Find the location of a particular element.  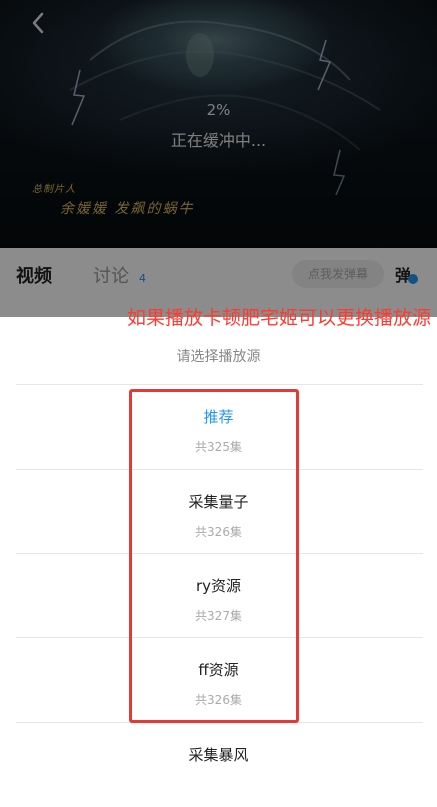

credit-names: 余媛媛 发飙的蜗牛 is located at coordinates (127, 209).